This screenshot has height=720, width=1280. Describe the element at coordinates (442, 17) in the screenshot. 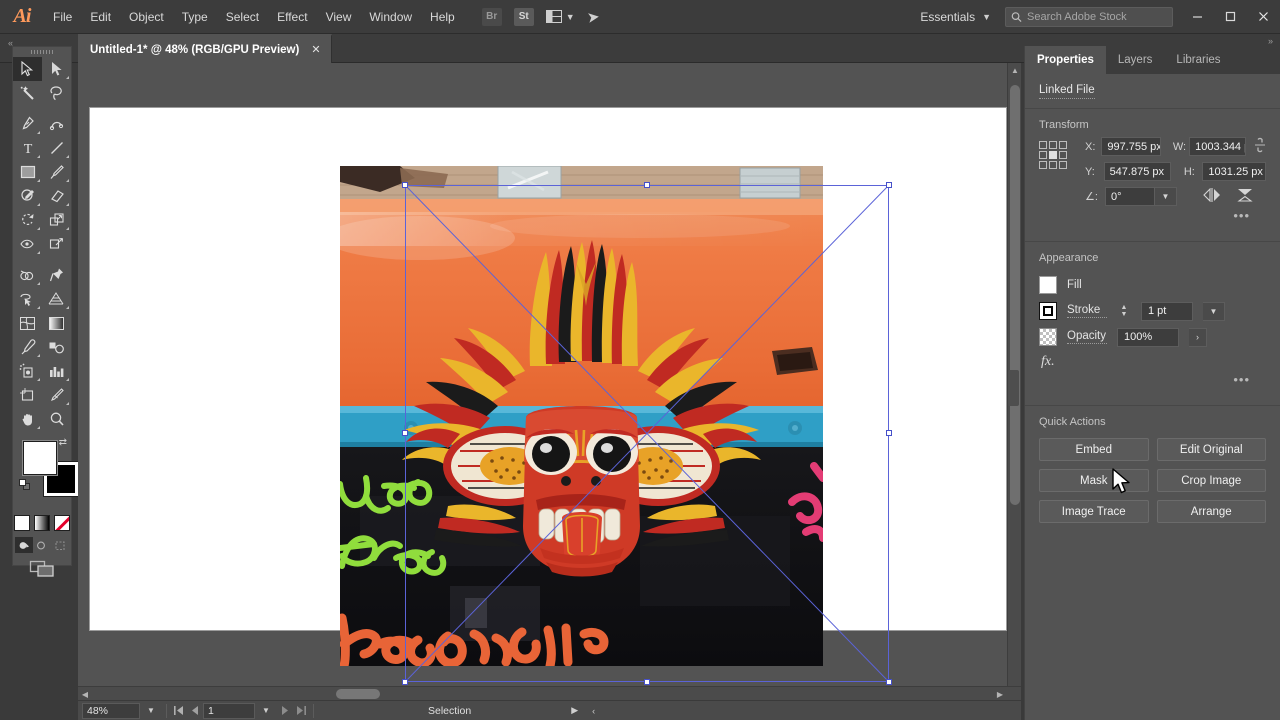

I see `menu-help: Help` at that location.